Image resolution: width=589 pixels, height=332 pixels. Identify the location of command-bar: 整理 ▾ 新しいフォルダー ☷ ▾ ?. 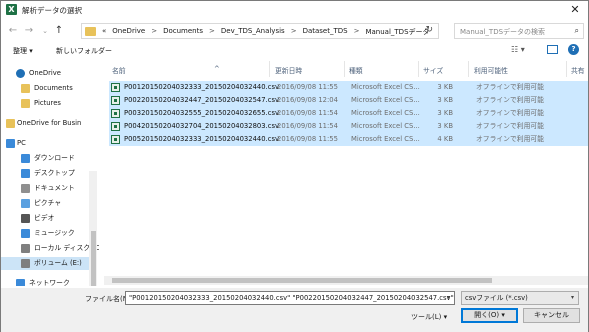
(294, 51).